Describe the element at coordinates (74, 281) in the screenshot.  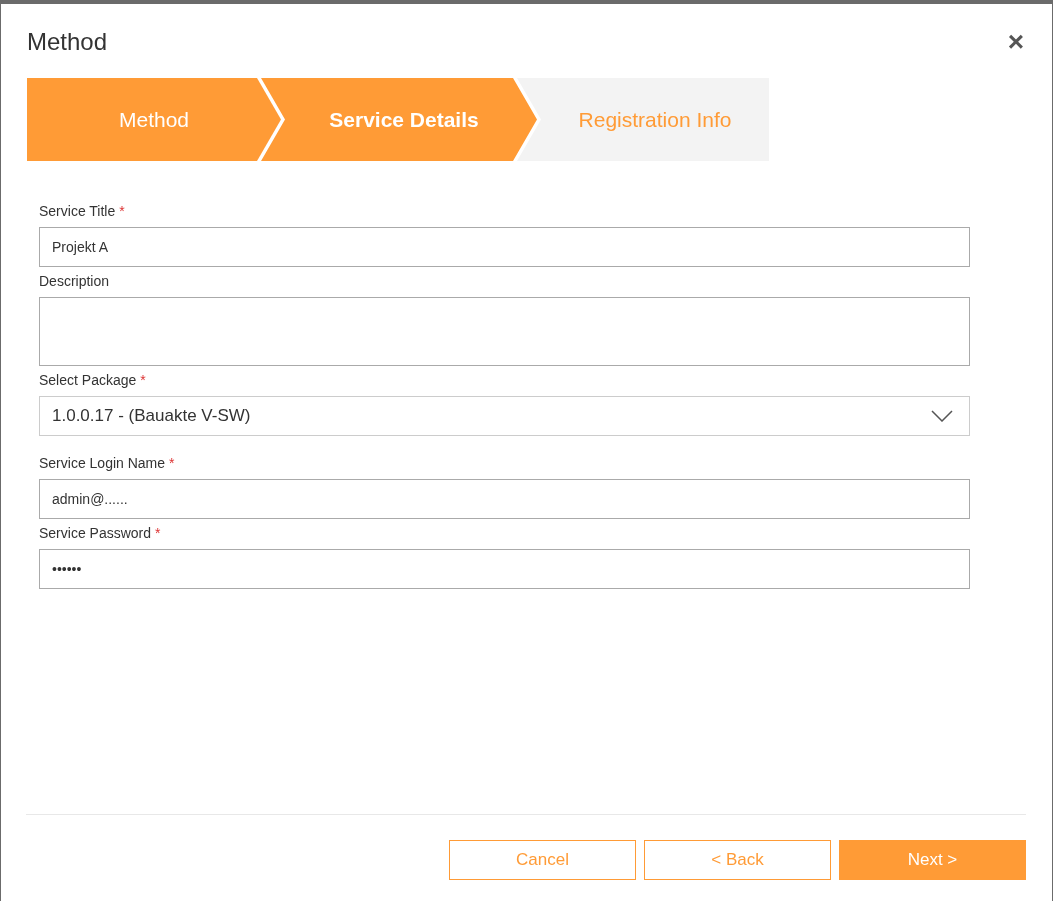
I see `field-label: Description` at that location.